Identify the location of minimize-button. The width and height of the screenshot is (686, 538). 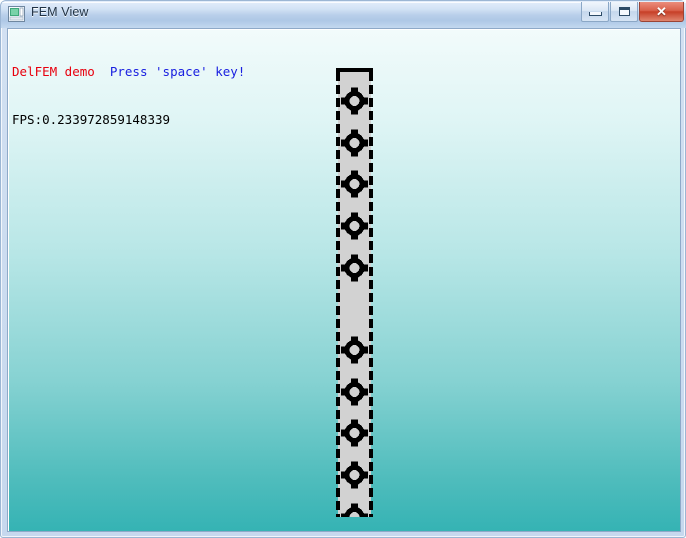
(595, 12).